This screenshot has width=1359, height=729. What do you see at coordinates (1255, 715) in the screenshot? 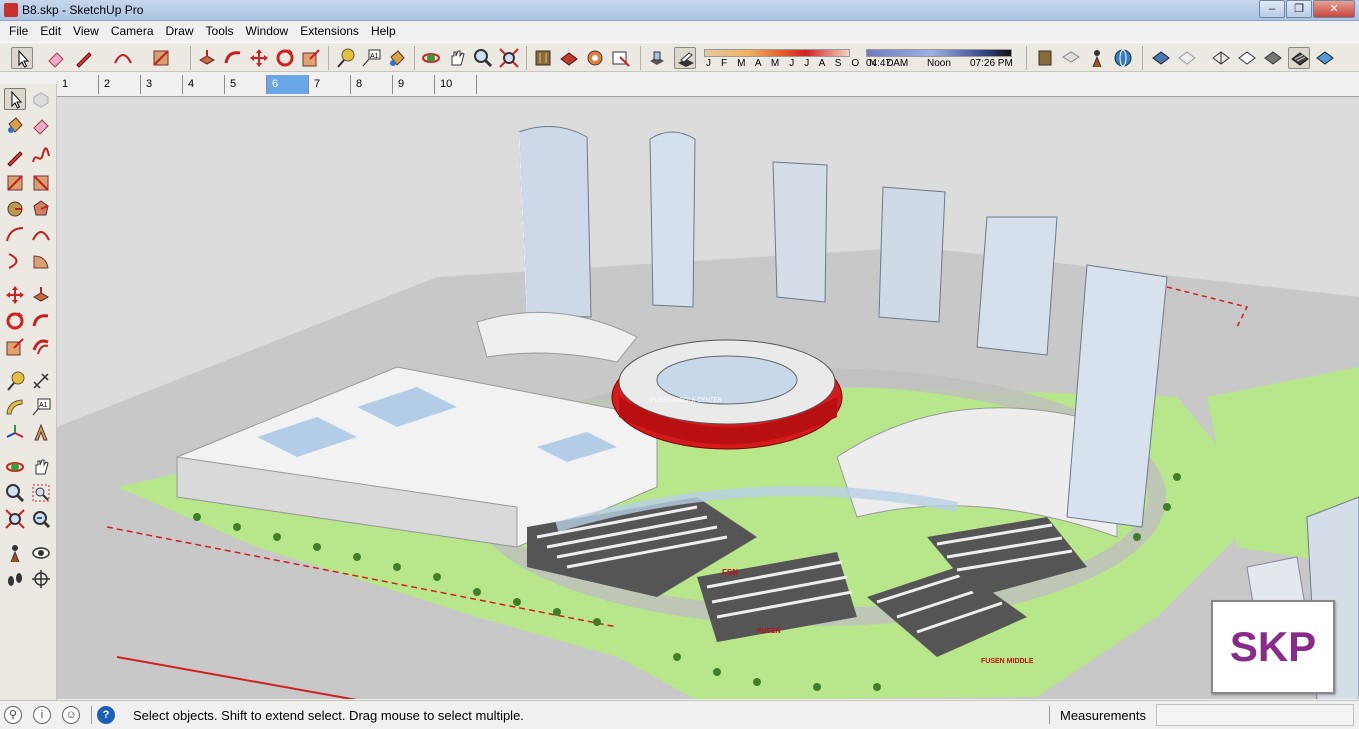
I see `measurements-input` at bounding box center [1255, 715].